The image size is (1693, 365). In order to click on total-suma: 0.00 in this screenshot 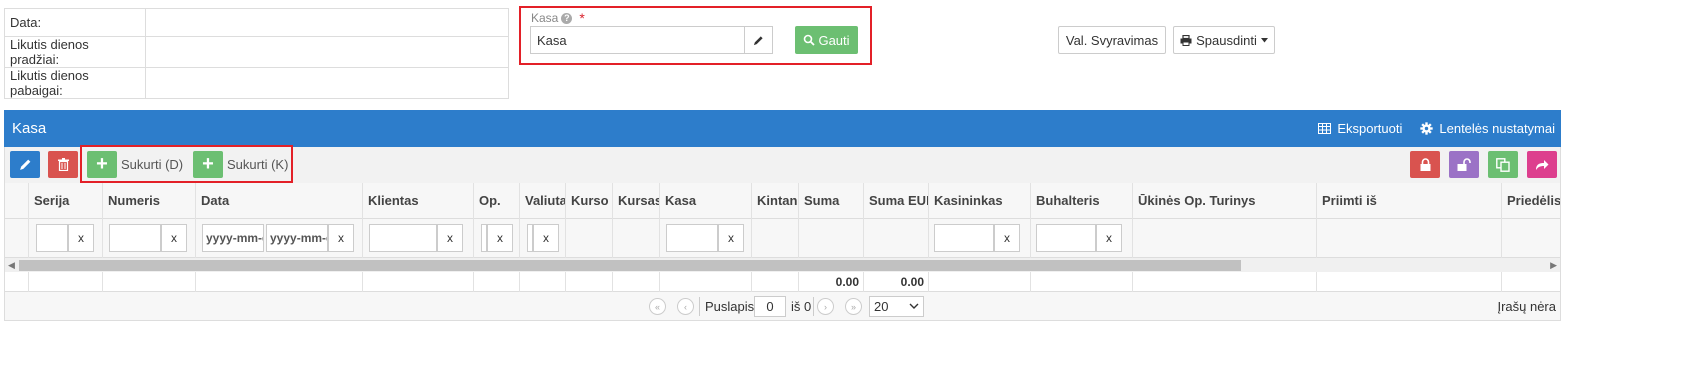, I will do `click(831, 282)`.